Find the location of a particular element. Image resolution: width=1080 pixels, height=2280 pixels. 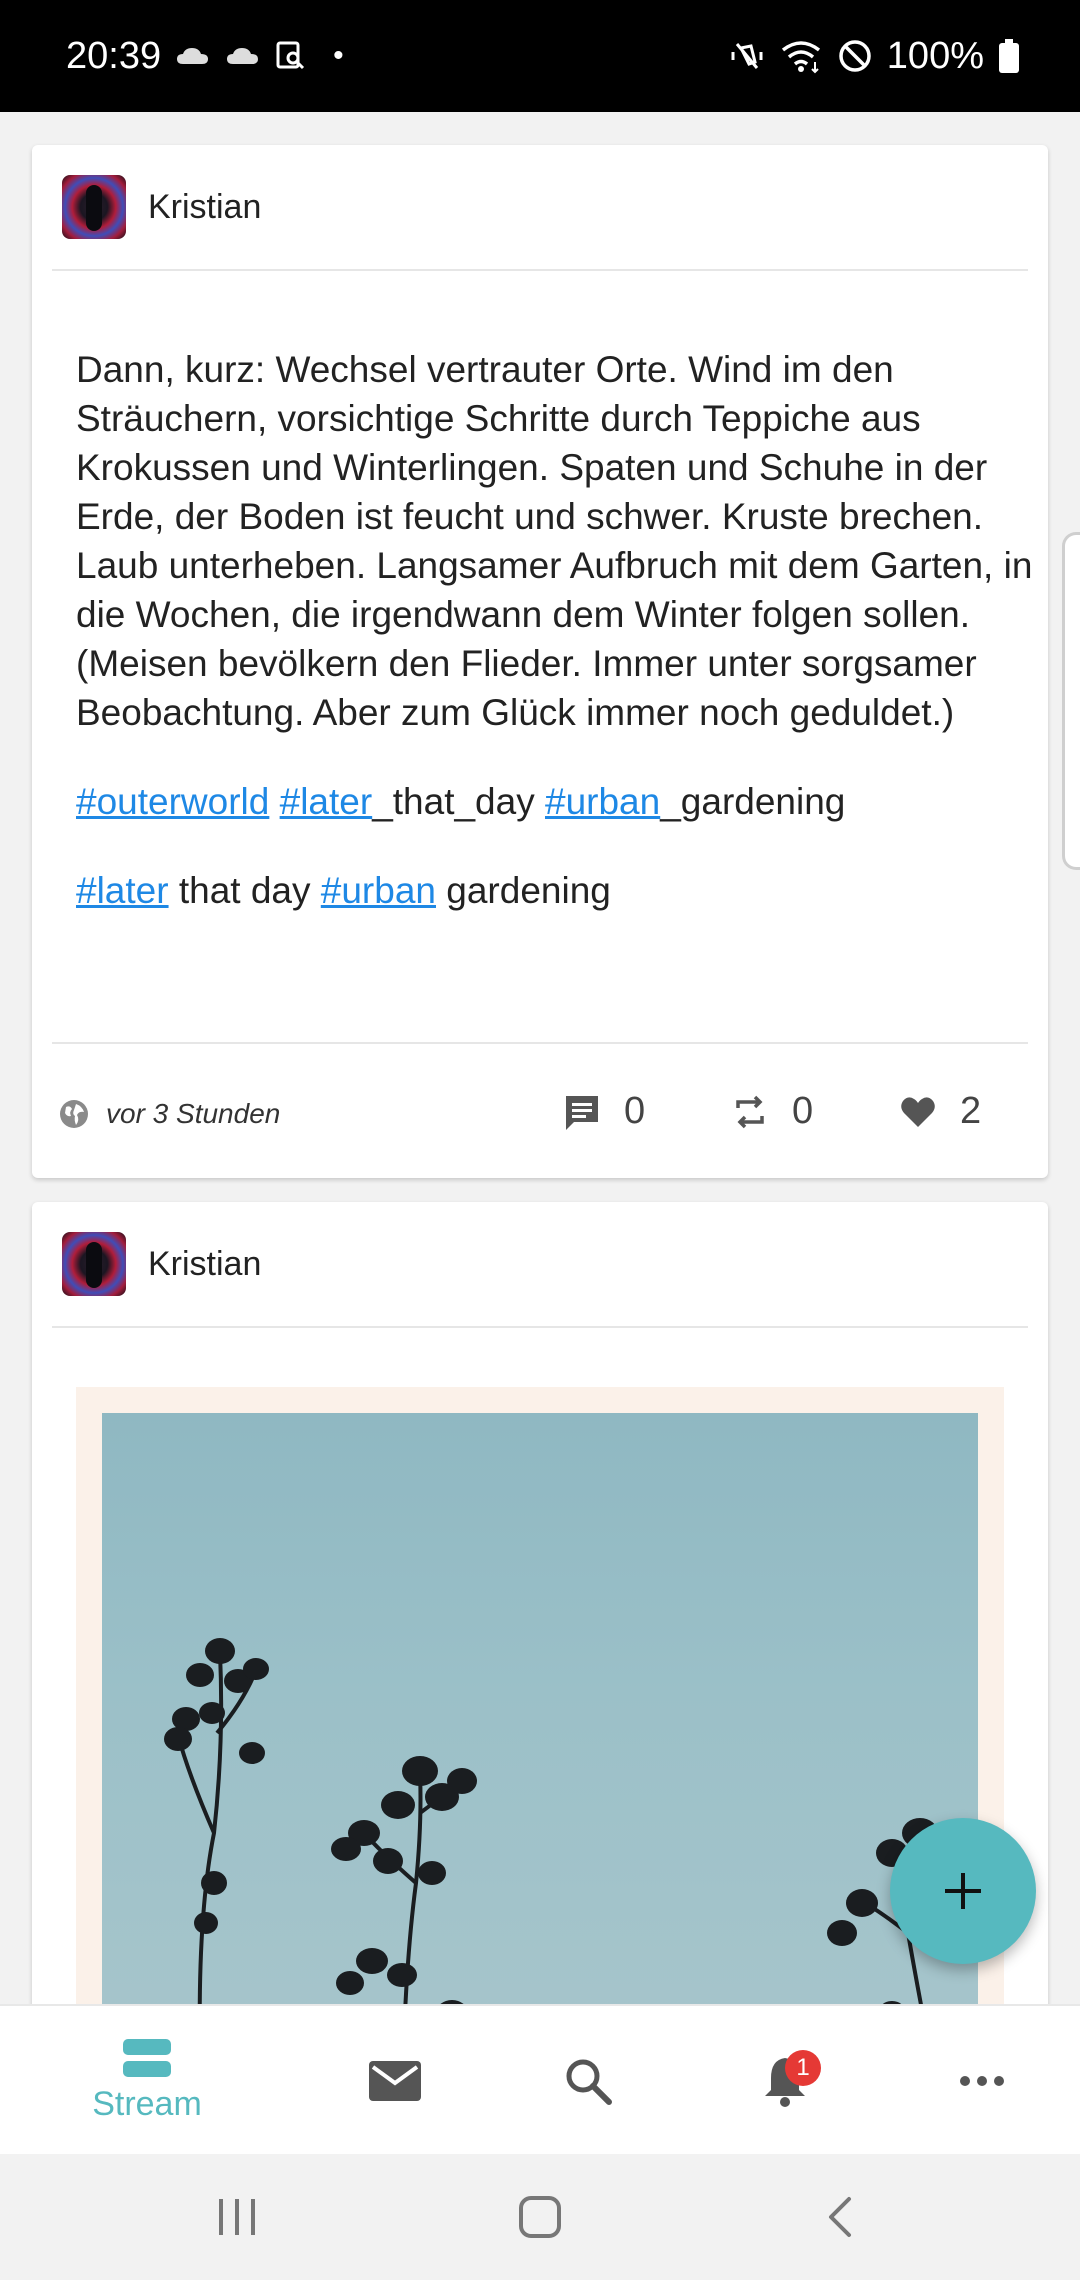

recents-button is located at coordinates (237, 2217).